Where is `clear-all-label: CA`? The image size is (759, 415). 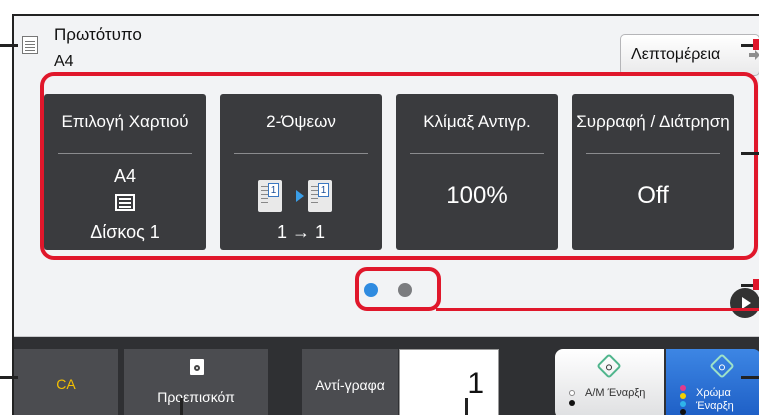
clear-all-label: CA is located at coordinates (66, 384).